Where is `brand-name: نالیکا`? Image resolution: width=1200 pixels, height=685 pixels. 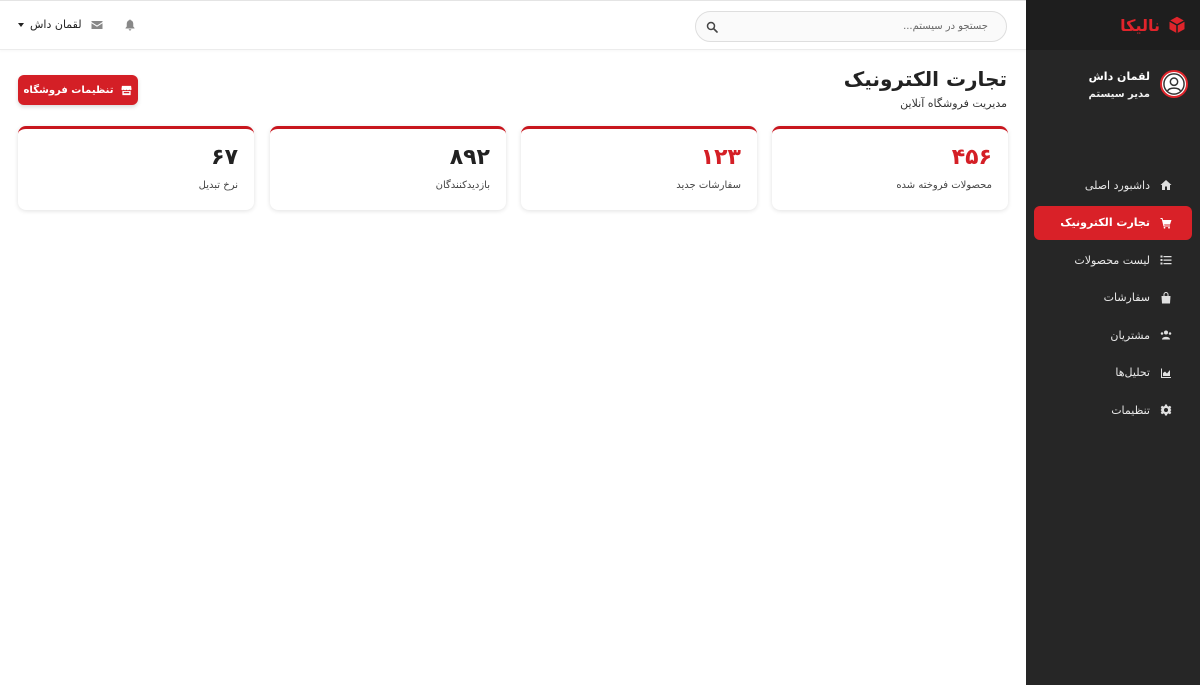
brand-name: نالیکا is located at coordinates (1140, 25).